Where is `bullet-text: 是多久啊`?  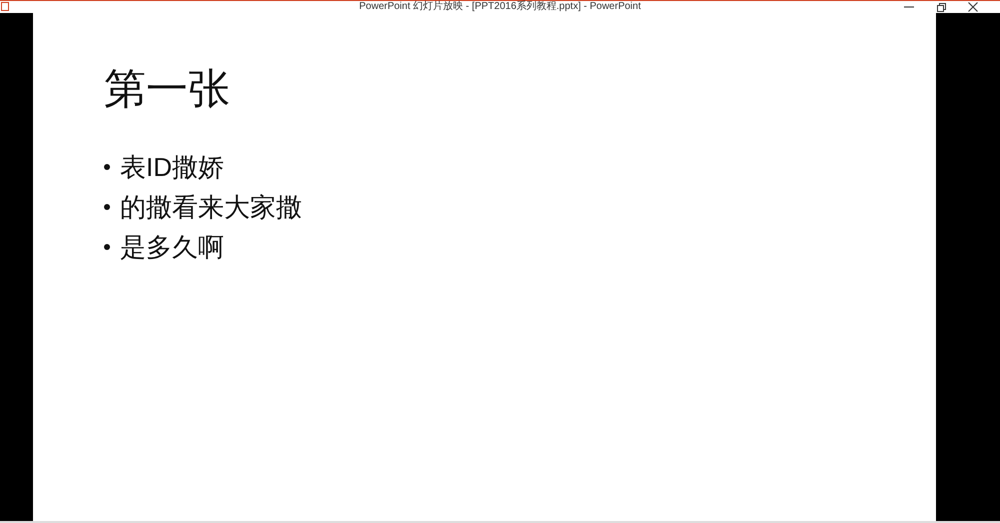 bullet-text: 是多久啊 is located at coordinates (172, 247).